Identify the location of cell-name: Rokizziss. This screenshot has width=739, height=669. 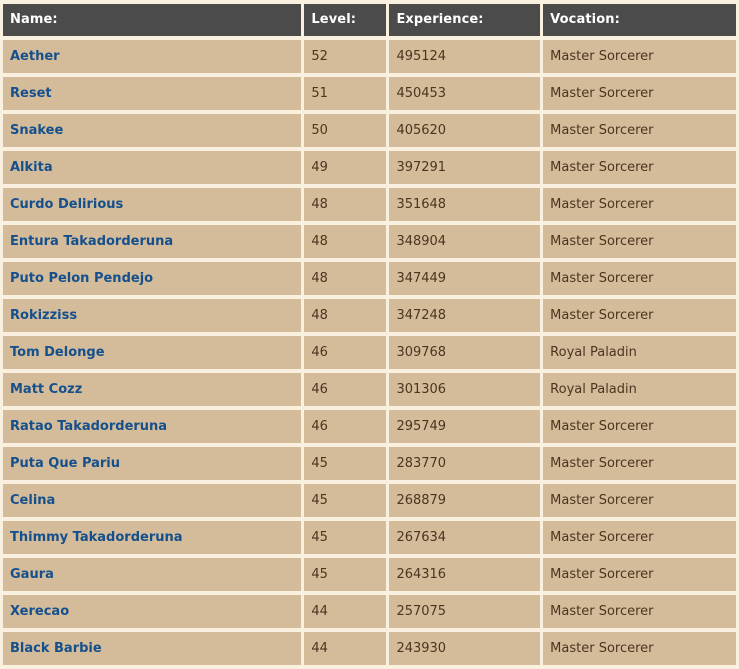
(152, 315).